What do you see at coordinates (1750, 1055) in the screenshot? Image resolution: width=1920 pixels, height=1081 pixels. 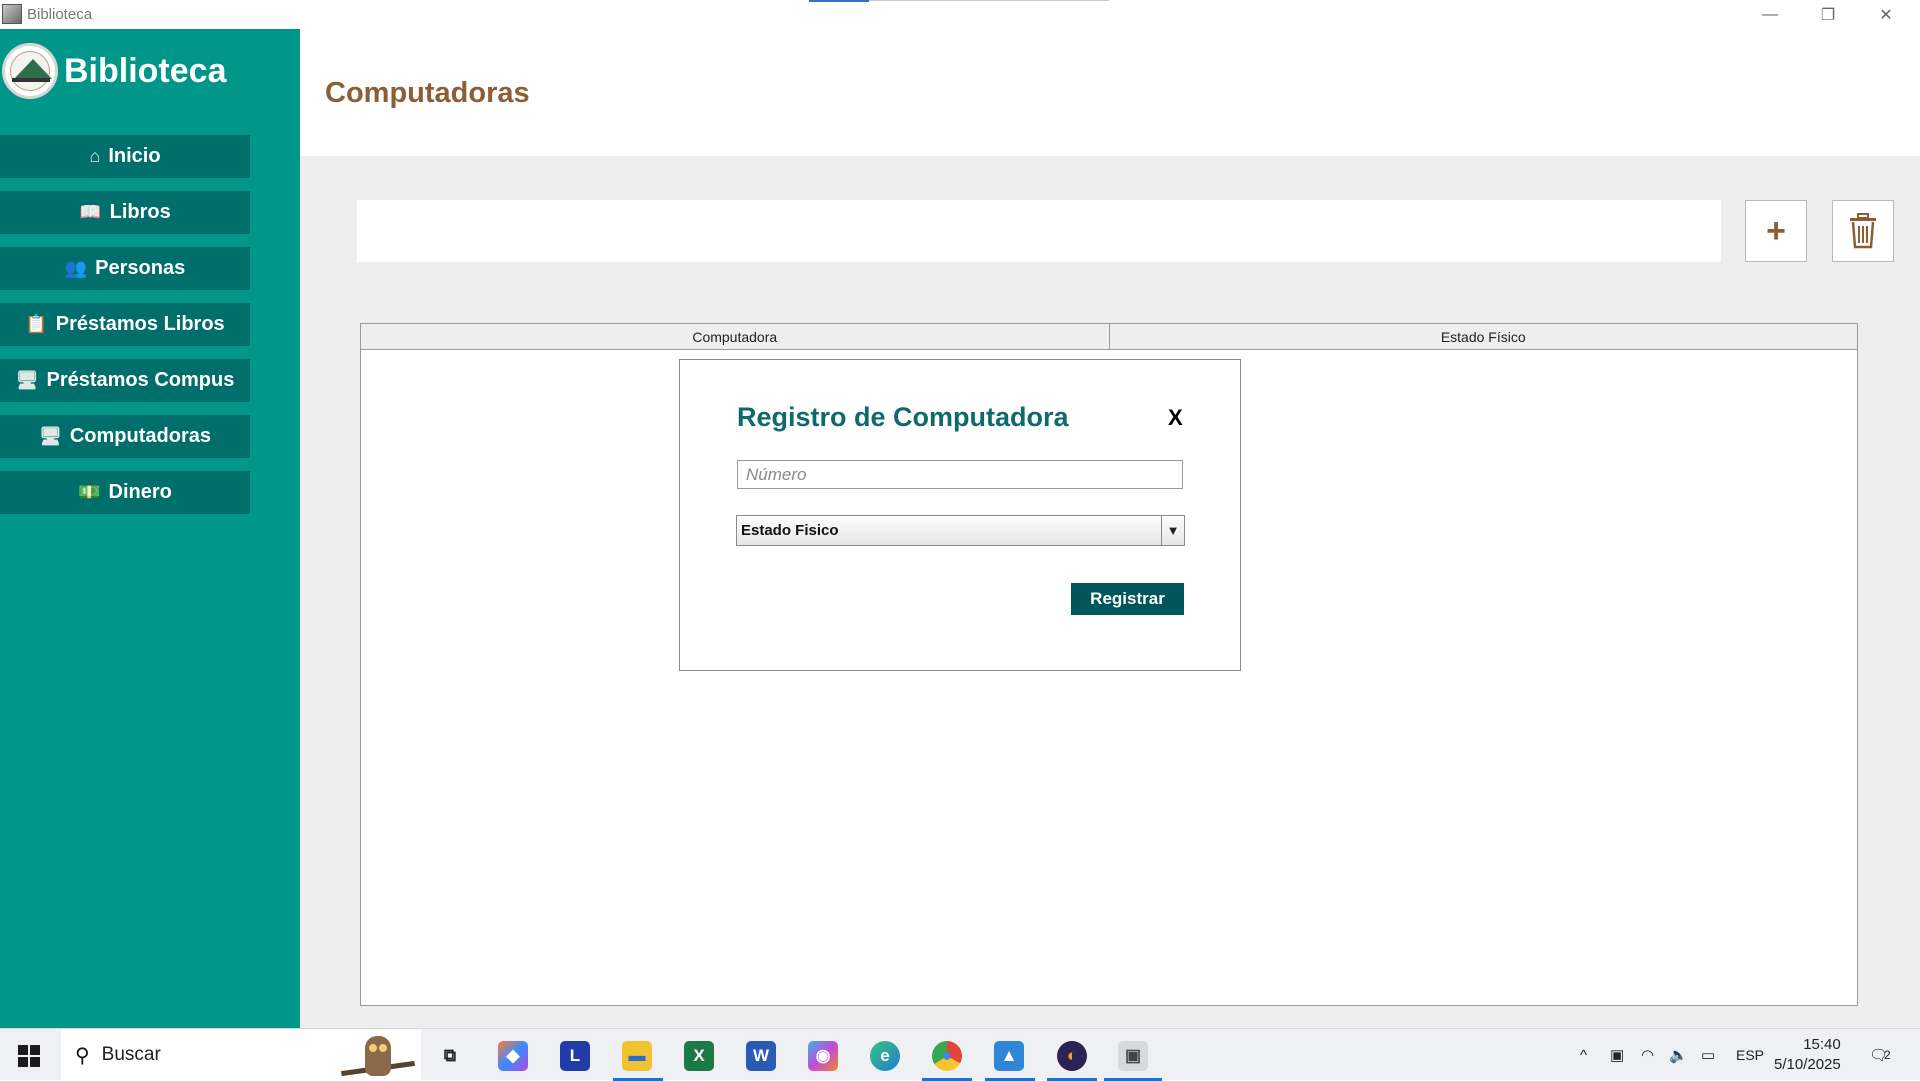 I see `language-indicator: ESP` at bounding box center [1750, 1055].